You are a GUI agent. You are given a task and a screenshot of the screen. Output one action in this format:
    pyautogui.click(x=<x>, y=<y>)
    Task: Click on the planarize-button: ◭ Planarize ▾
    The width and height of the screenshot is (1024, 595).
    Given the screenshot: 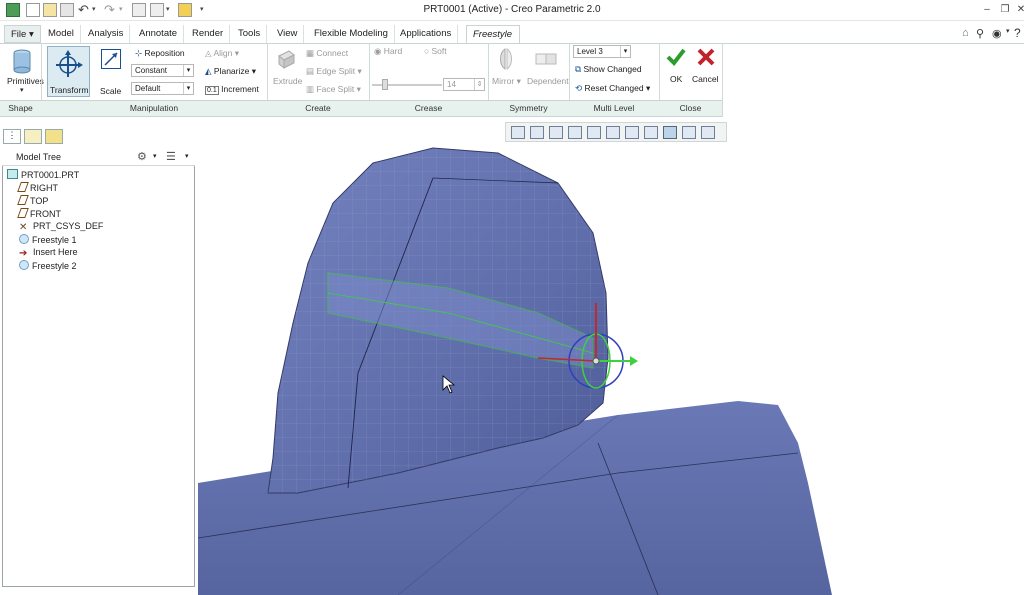 What is the action you would take?
    pyautogui.click(x=230, y=71)
    